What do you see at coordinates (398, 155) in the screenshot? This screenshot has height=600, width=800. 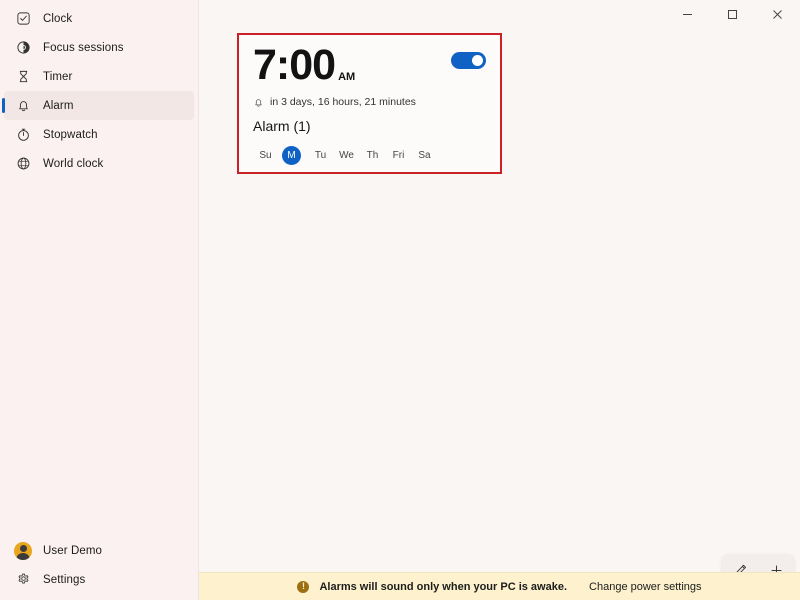 I see `day-pill-fri: Fri` at bounding box center [398, 155].